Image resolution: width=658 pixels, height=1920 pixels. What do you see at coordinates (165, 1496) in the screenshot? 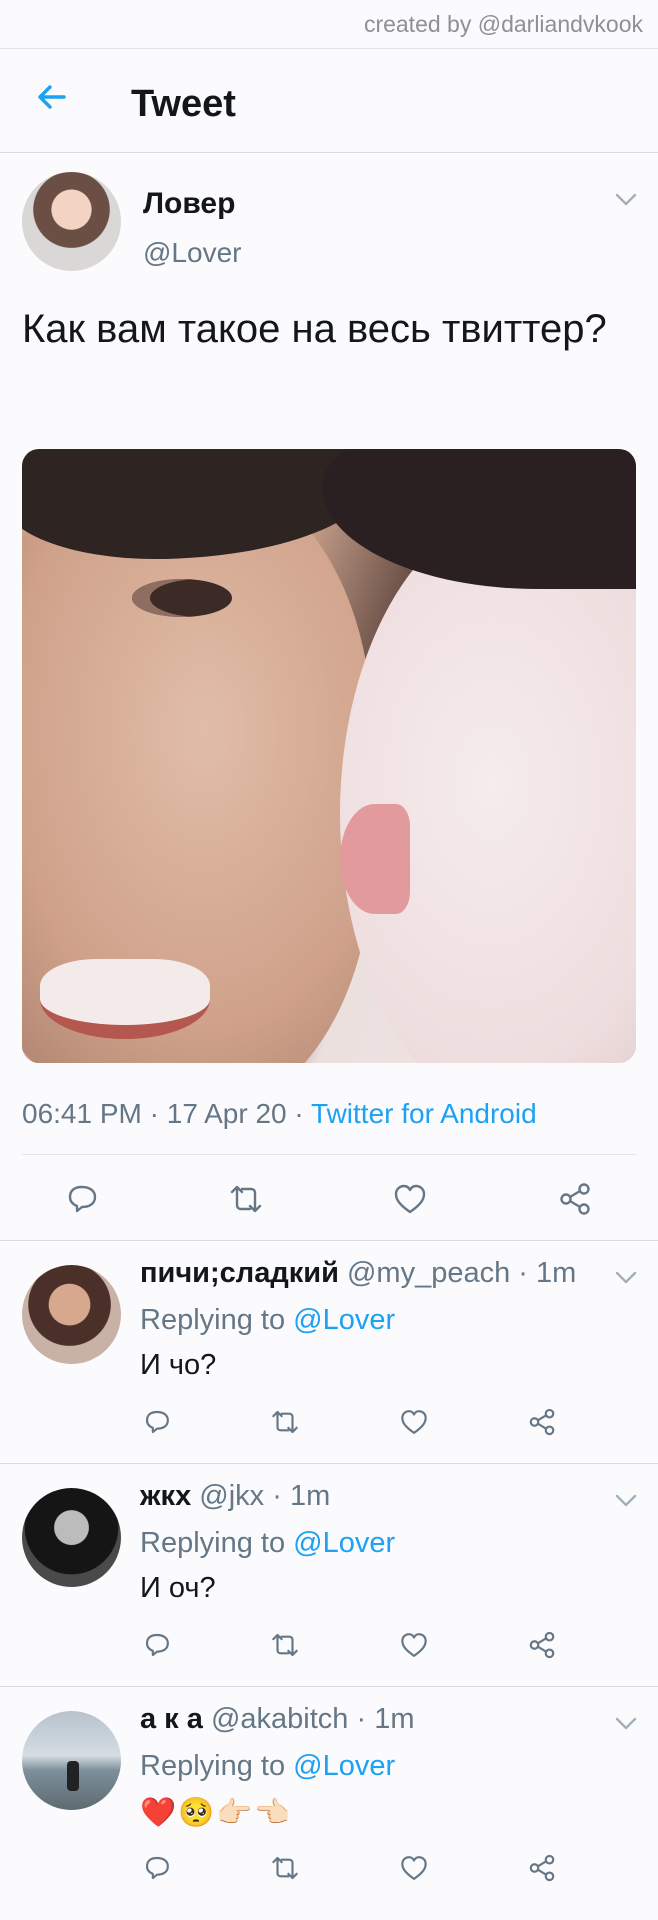
I see `reply-author-name: жкх` at bounding box center [165, 1496].